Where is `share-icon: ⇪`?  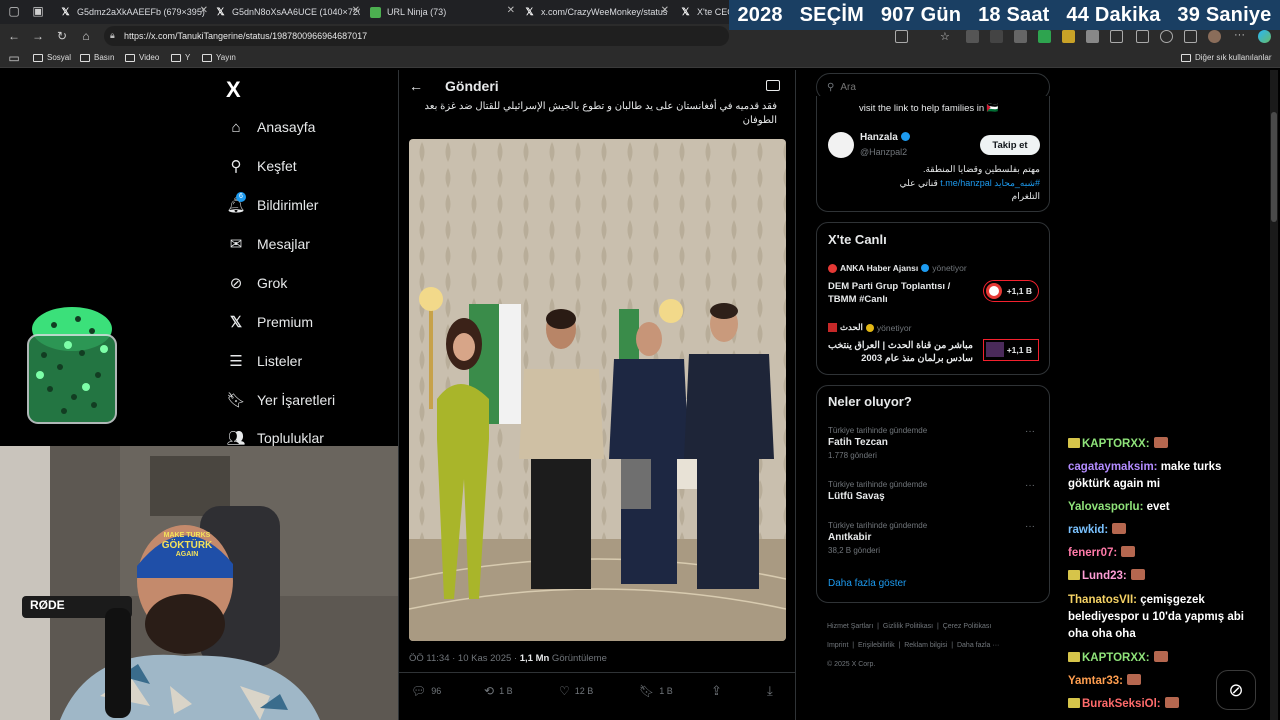 share-icon: ⇪ is located at coordinates (716, 691).